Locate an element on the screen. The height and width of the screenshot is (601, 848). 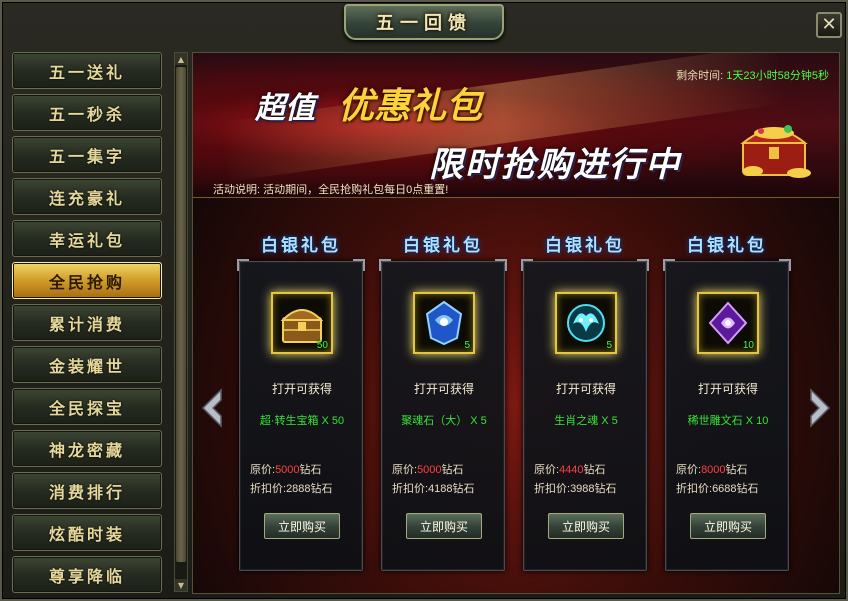
sidebar-item-jinzhuang-yaoshi: 金装耀世 is located at coordinates (87, 364).